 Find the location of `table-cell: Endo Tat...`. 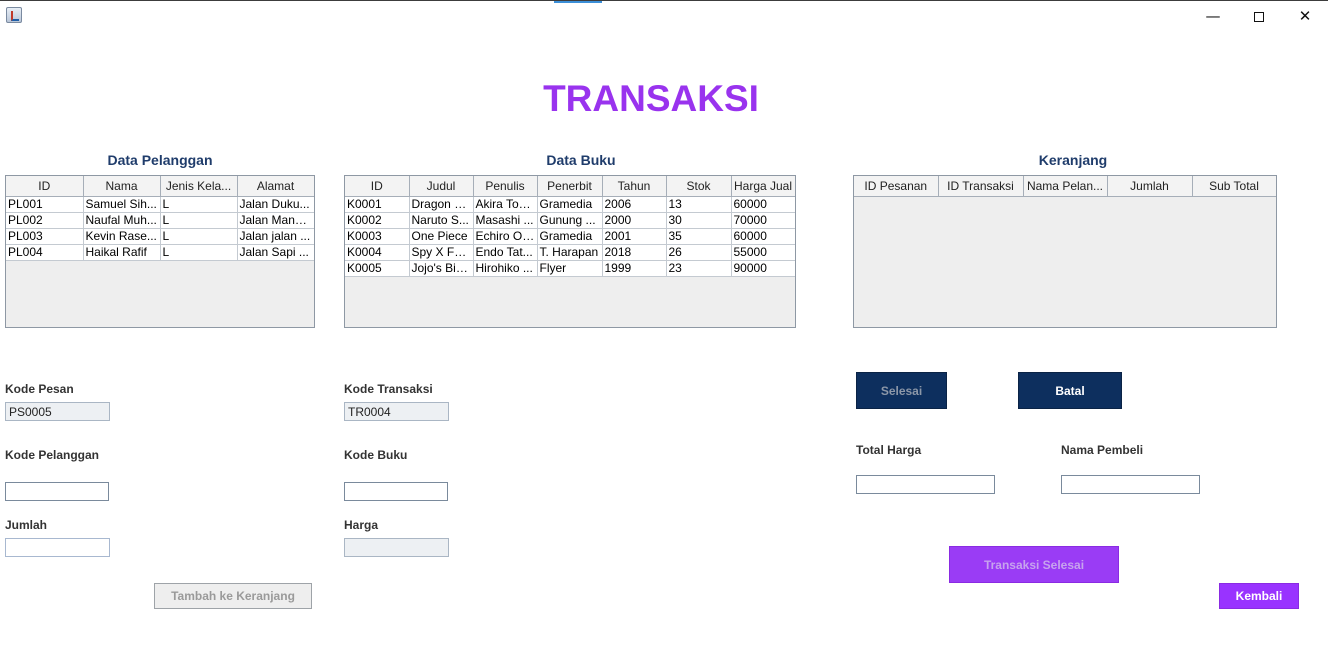

table-cell: Endo Tat... is located at coordinates (505, 252).